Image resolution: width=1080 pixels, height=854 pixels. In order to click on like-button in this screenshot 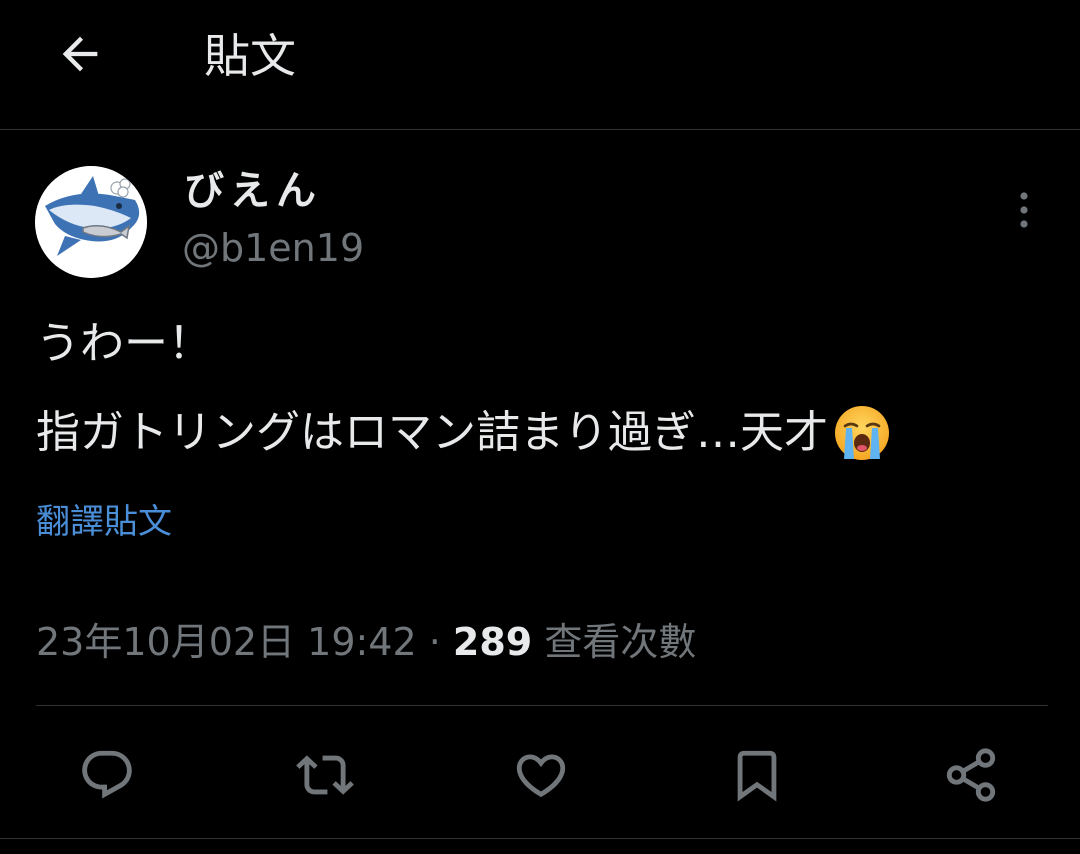, I will do `click(541, 775)`.